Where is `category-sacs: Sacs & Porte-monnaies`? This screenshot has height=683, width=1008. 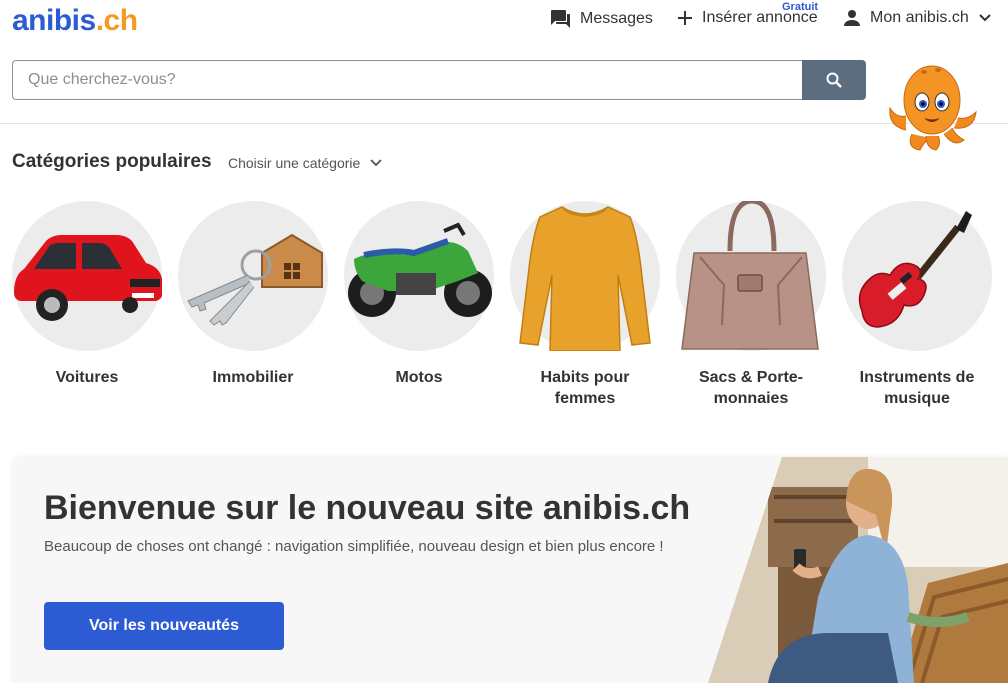
category-sacs: Sacs & Porte-monnaies is located at coordinates (751, 305).